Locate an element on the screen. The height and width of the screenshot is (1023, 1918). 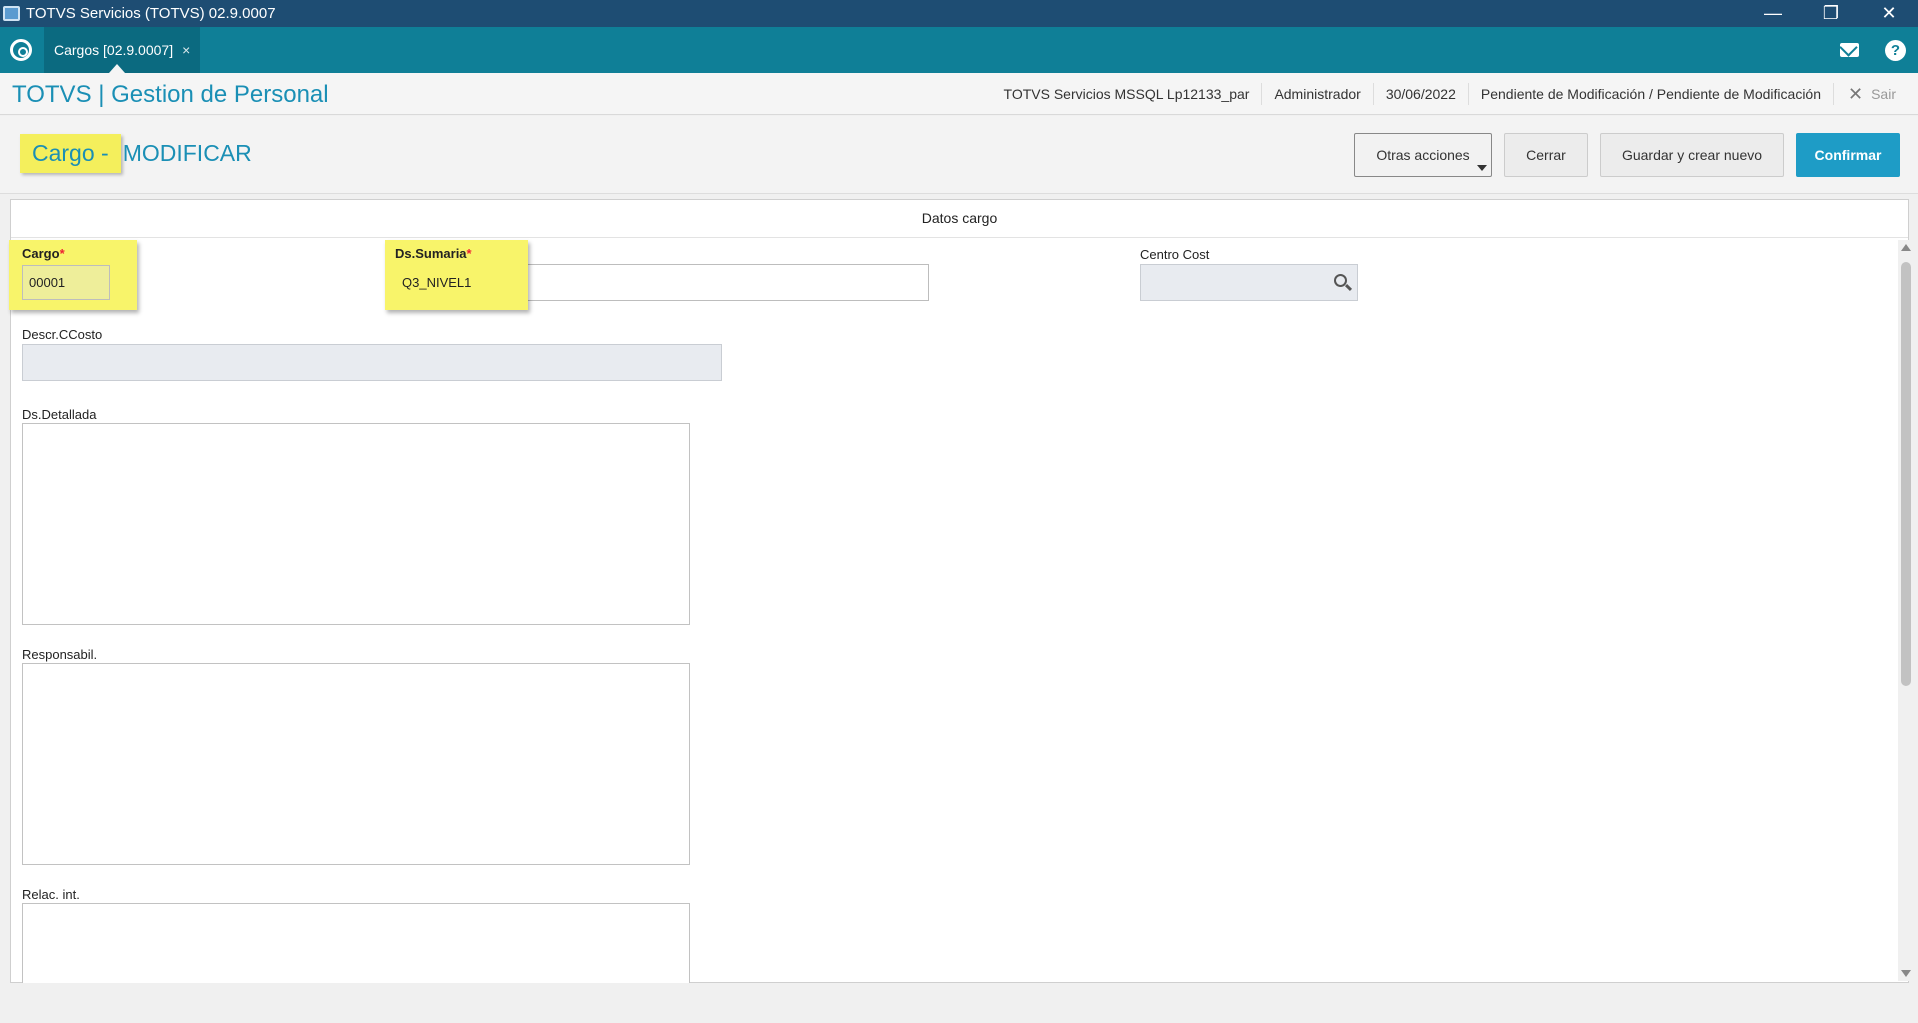
section-title: Datos cargo is located at coordinates (959, 218).